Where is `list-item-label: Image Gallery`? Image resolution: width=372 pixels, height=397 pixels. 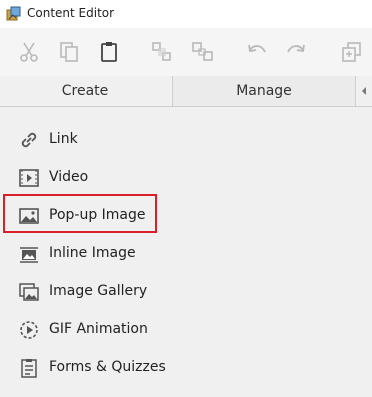 list-item-label: Image Gallery is located at coordinates (98, 291).